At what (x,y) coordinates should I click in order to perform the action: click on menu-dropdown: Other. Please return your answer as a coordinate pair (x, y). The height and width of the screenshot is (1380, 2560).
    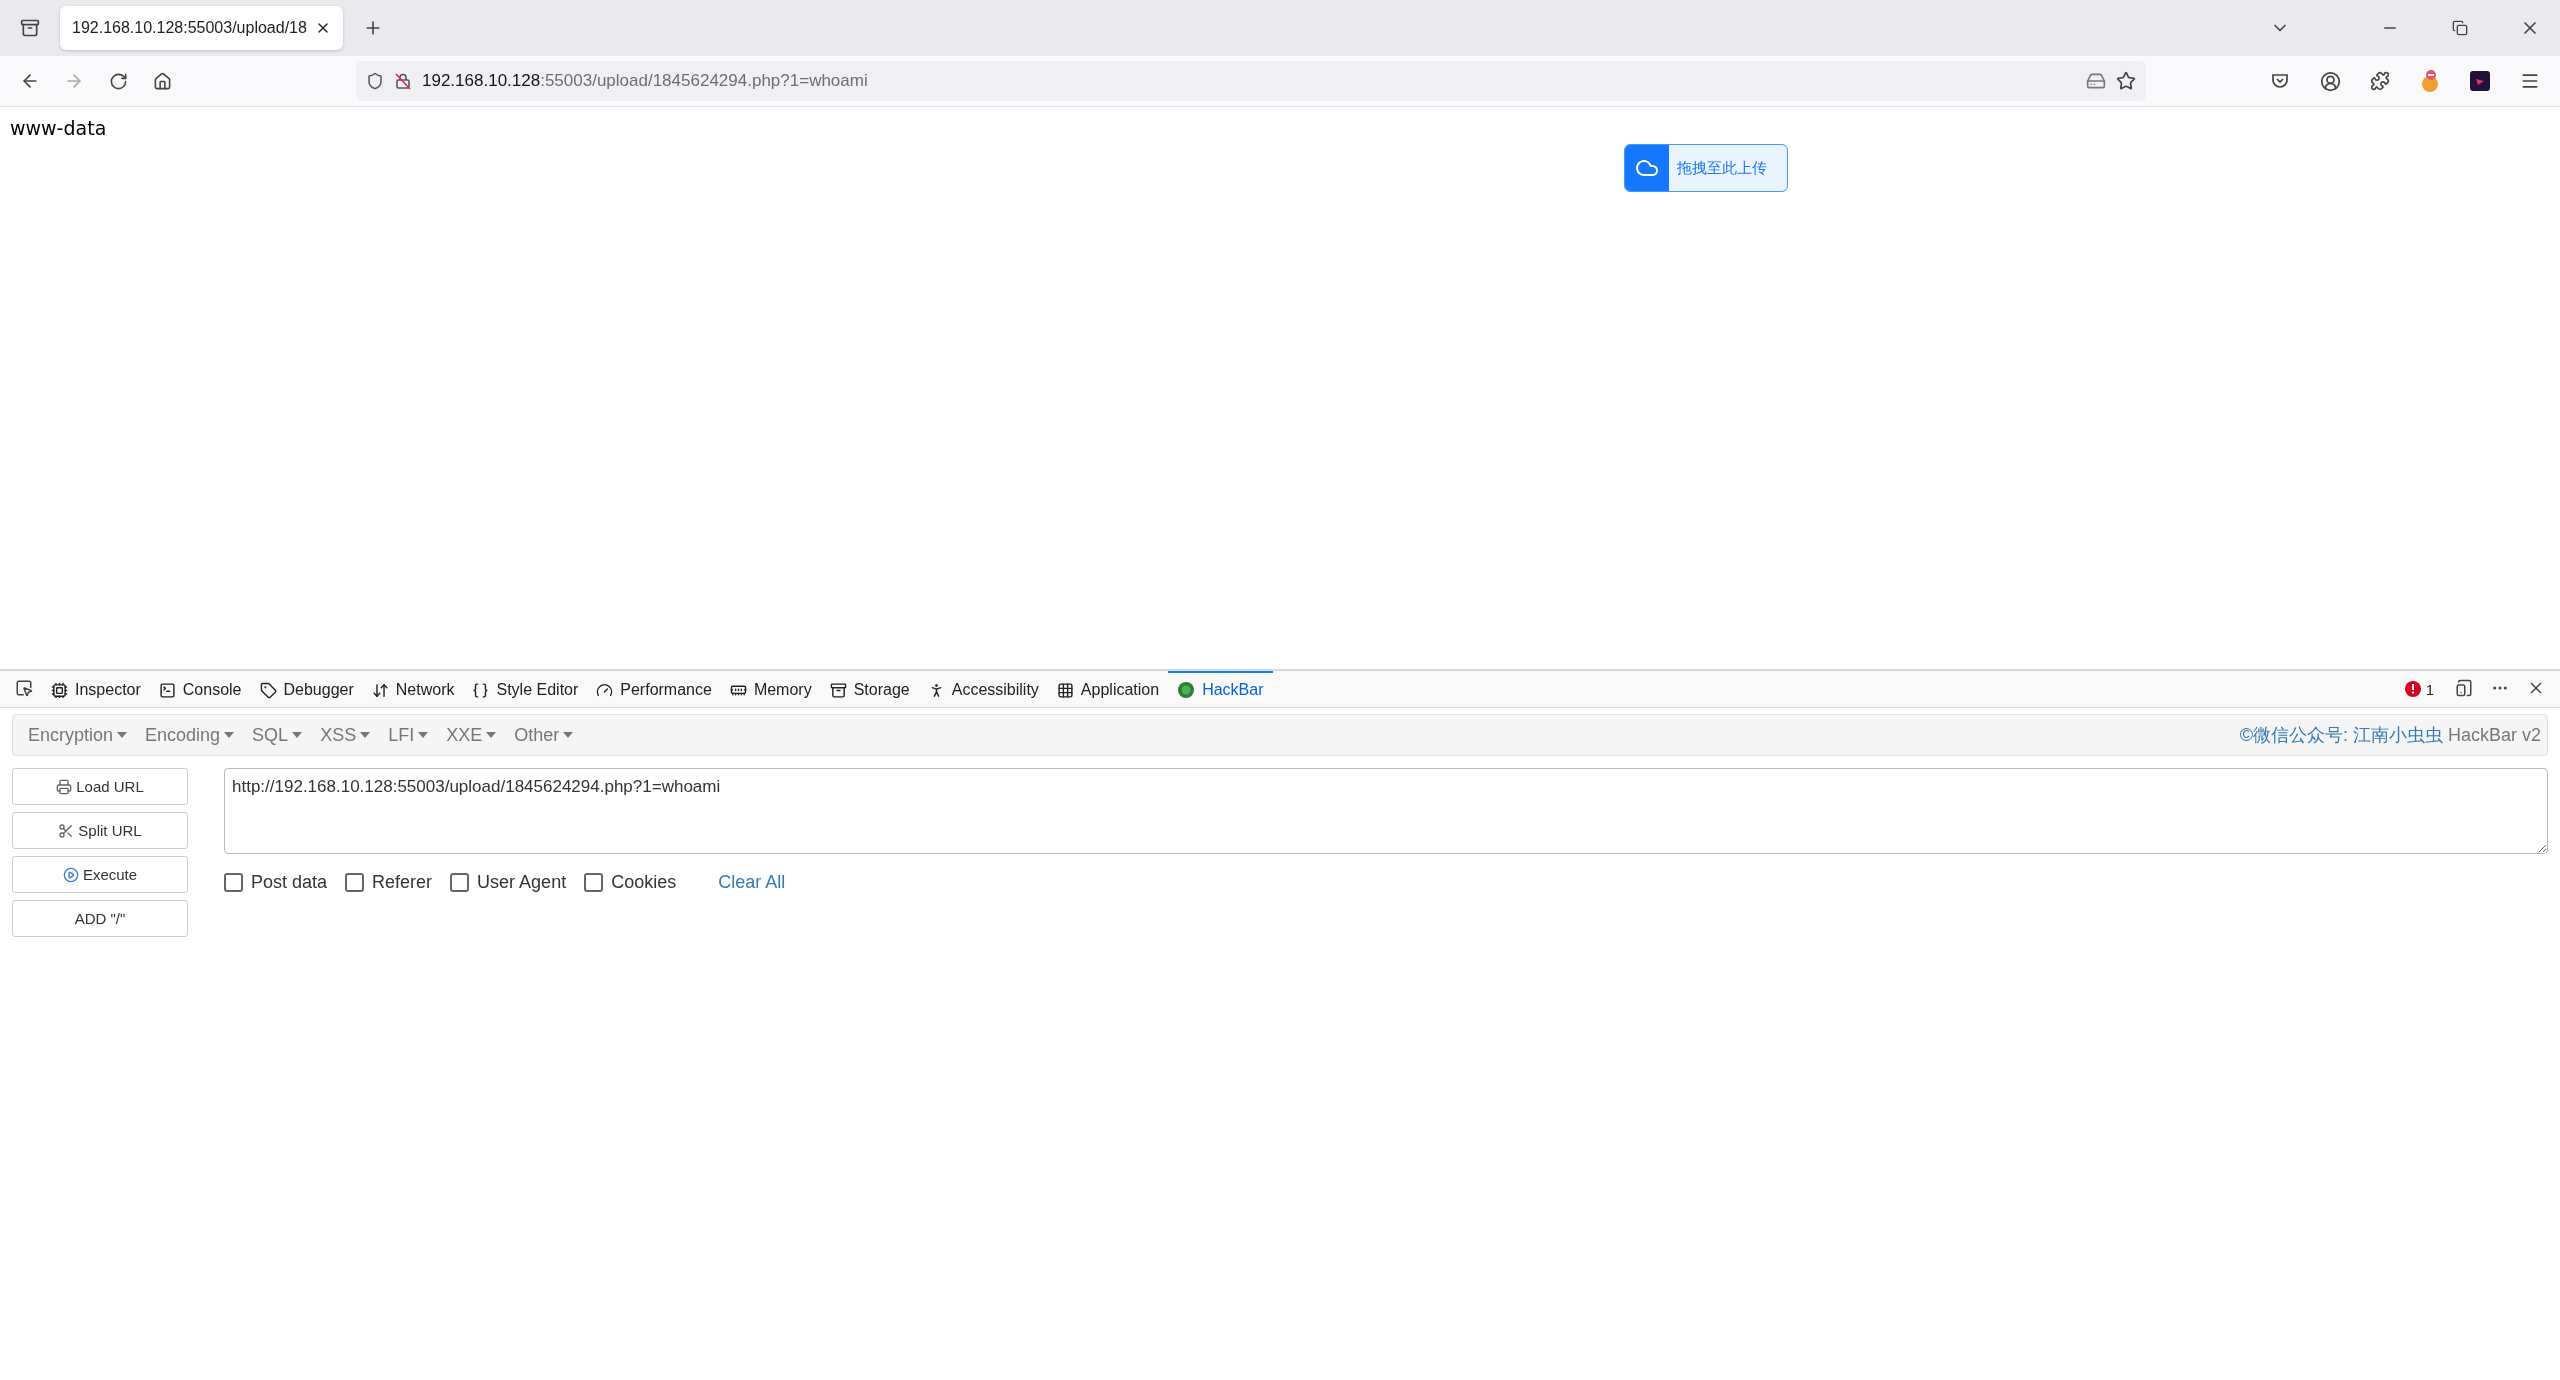
    Looking at the image, I should click on (544, 735).